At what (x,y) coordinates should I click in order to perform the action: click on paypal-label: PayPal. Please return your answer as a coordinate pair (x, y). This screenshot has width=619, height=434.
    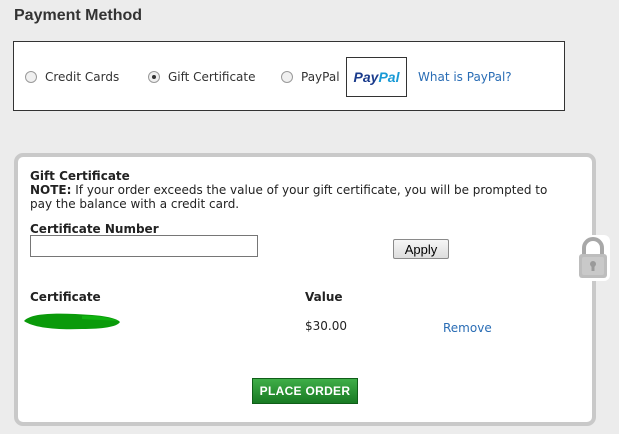
    Looking at the image, I should click on (320, 77).